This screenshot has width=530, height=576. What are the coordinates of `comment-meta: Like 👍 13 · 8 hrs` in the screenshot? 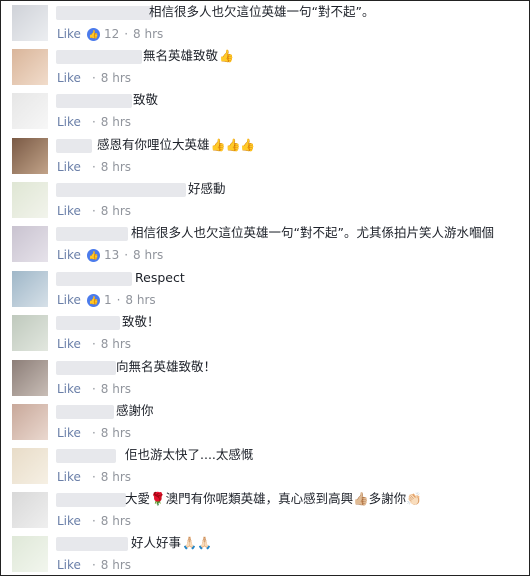 It's located at (110, 255).